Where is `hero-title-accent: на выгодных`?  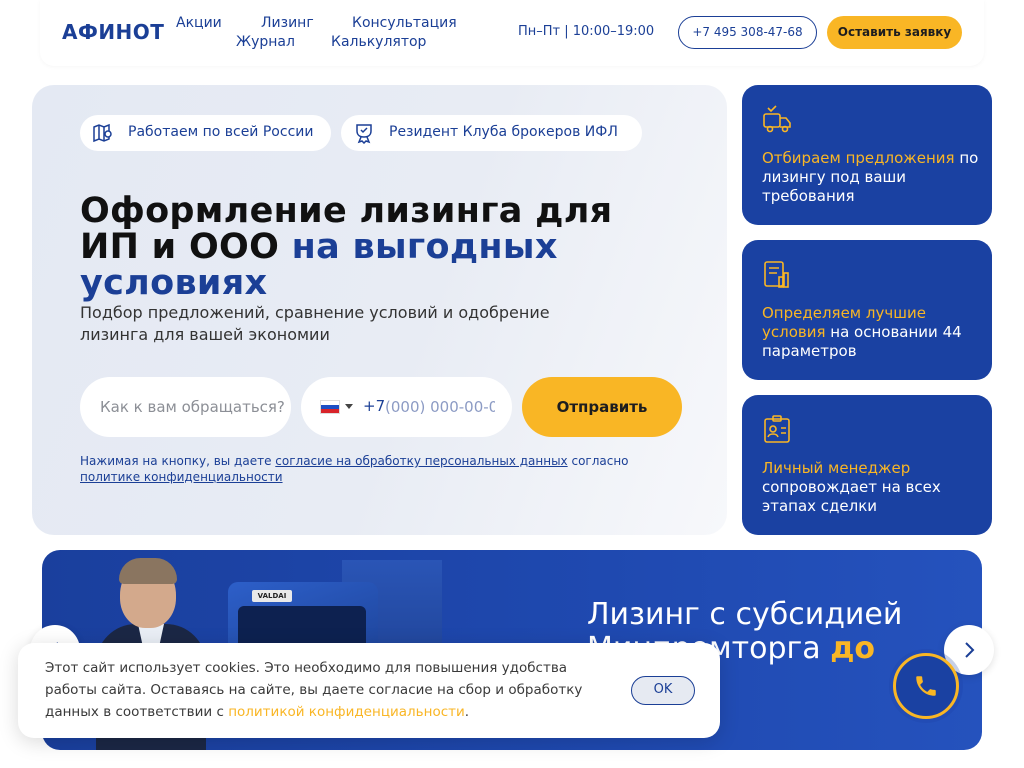 hero-title-accent: на выгодных is located at coordinates (424, 247).